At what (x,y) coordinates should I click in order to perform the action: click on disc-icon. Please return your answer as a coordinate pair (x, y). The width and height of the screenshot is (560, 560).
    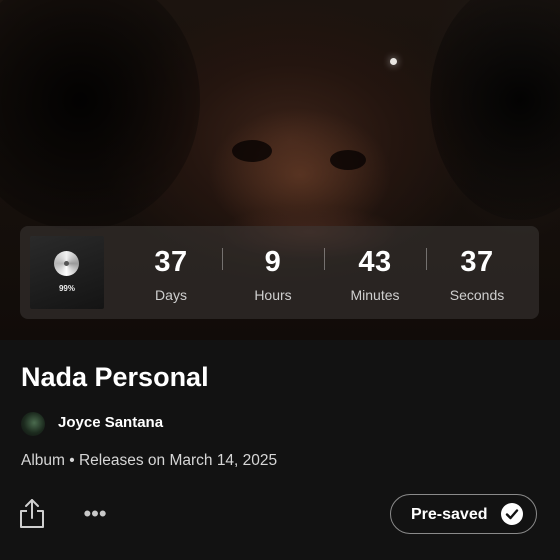
    Looking at the image, I should click on (66, 263).